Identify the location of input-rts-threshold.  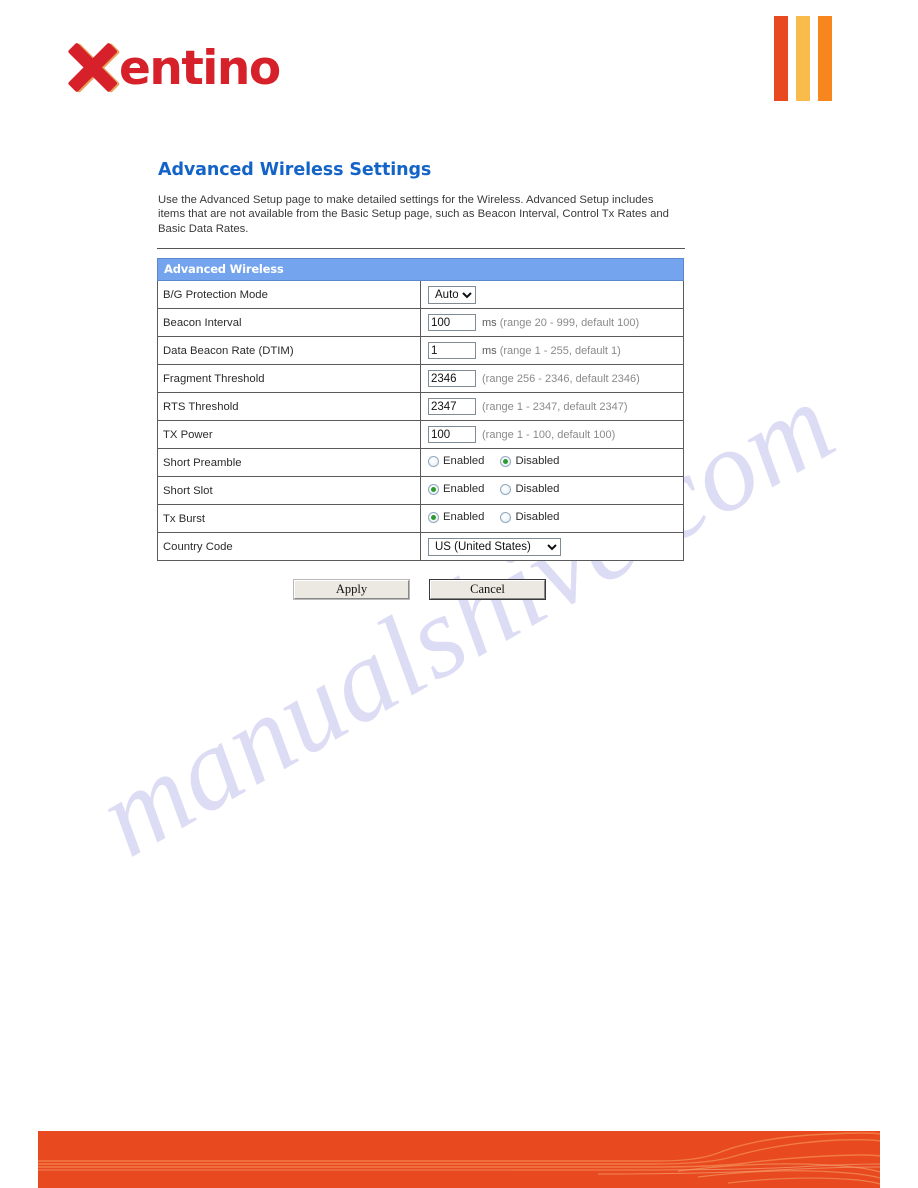
(452, 407).